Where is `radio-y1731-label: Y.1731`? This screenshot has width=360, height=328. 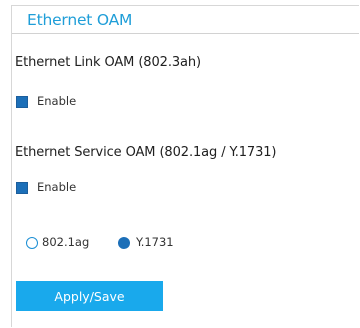 radio-y1731-label: Y.1731 is located at coordinates (155, 242).